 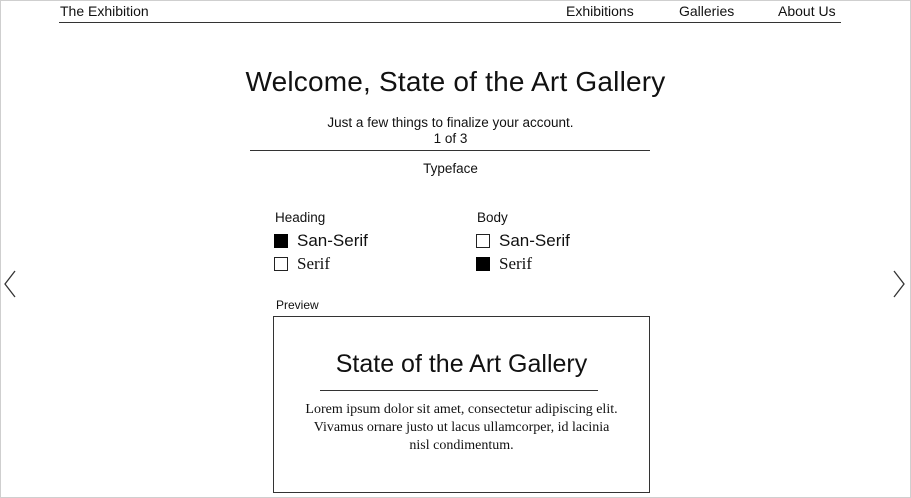 I want to click on page-title: Welcome, State of the Art Gallery, so click(x=455, y=81).